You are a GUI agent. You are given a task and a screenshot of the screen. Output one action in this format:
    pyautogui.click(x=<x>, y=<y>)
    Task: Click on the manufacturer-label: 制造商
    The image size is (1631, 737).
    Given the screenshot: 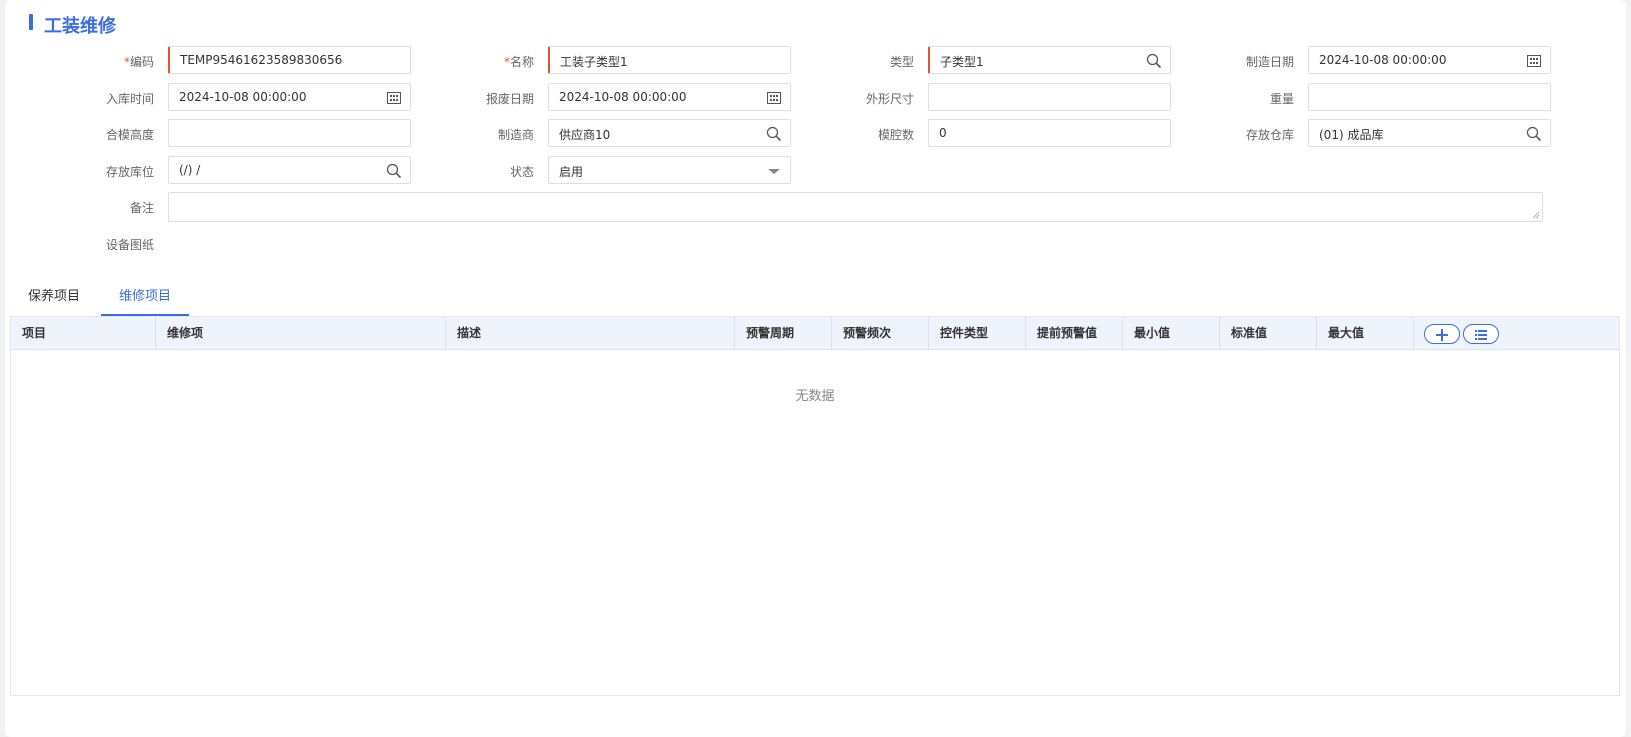 What is the action you would take?
    pyautogui.click(x=515, y=135)
    